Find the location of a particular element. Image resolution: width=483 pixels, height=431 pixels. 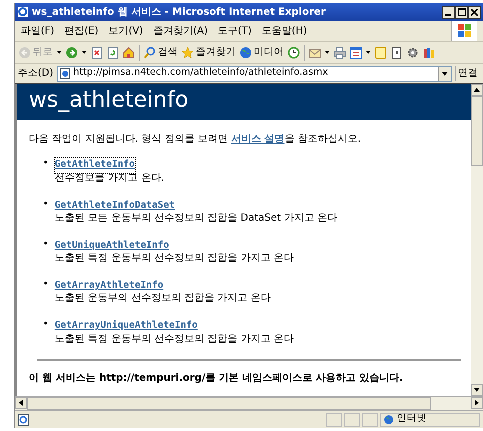

operation-link: GetUniqueAthleteInfo is located at coordinates (112, 246).